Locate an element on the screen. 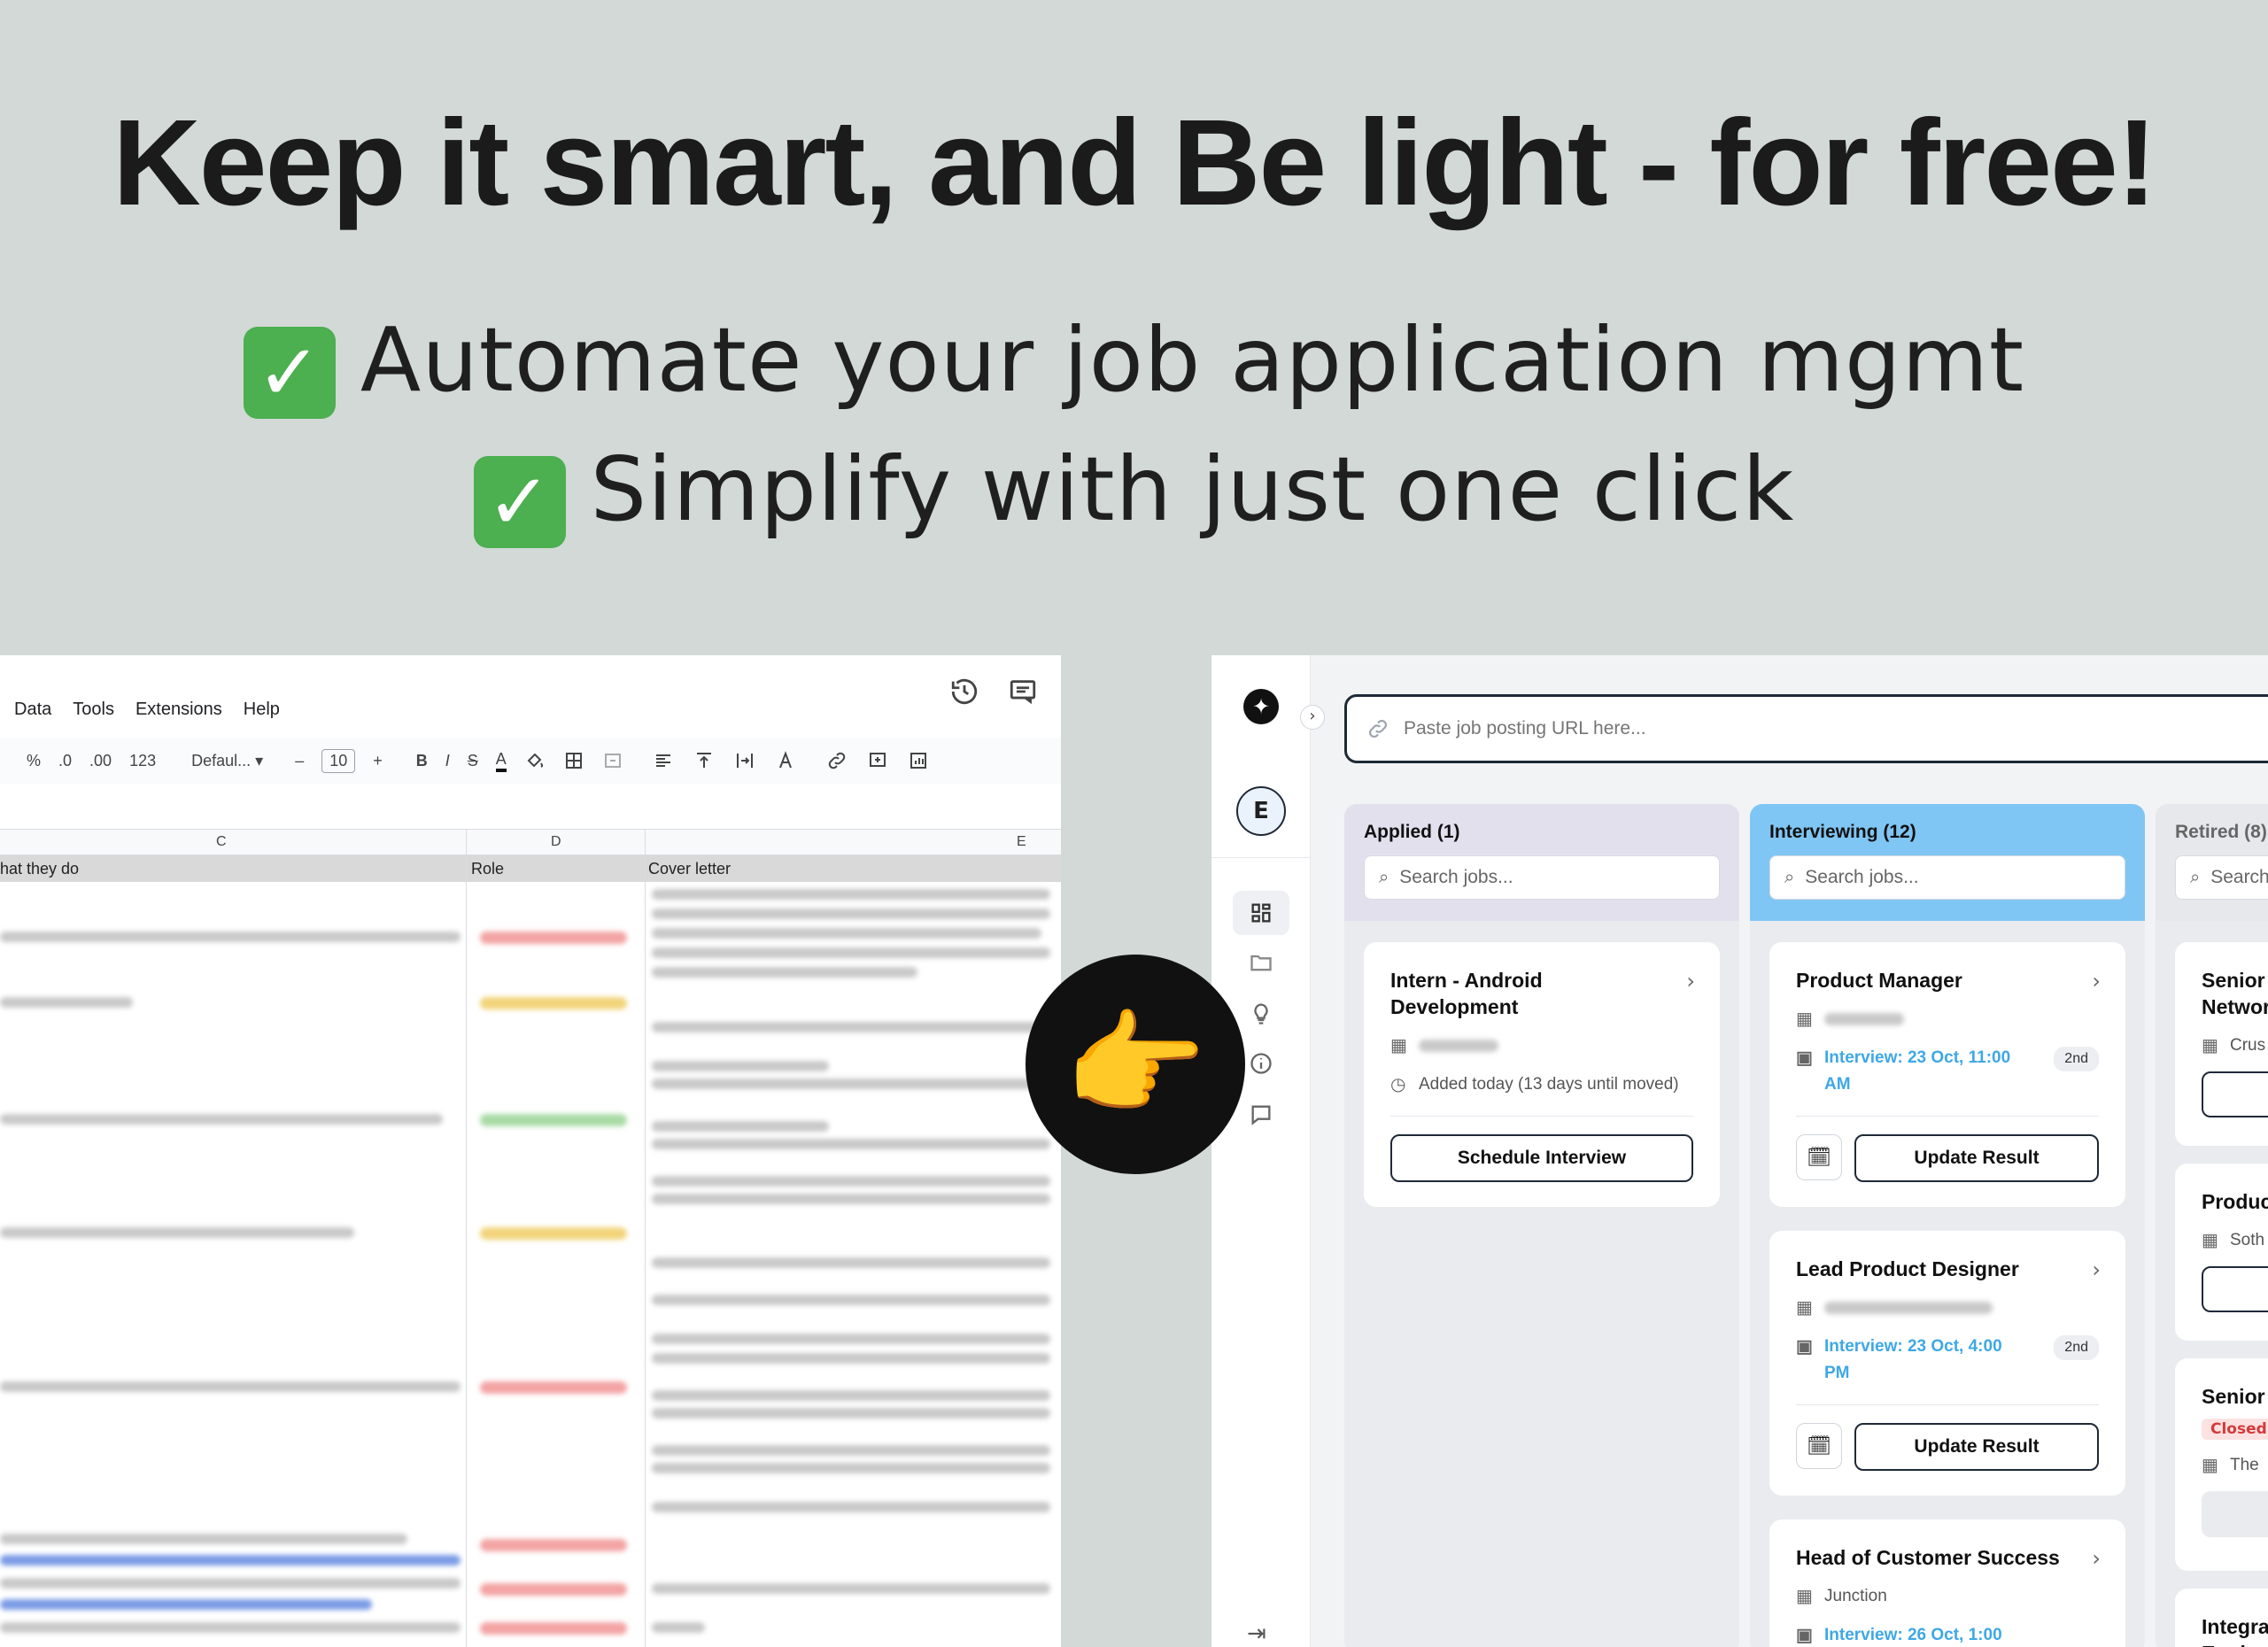 The image size is (2268, 1647). vertical-align-icon is located at coordinates (705, 760).